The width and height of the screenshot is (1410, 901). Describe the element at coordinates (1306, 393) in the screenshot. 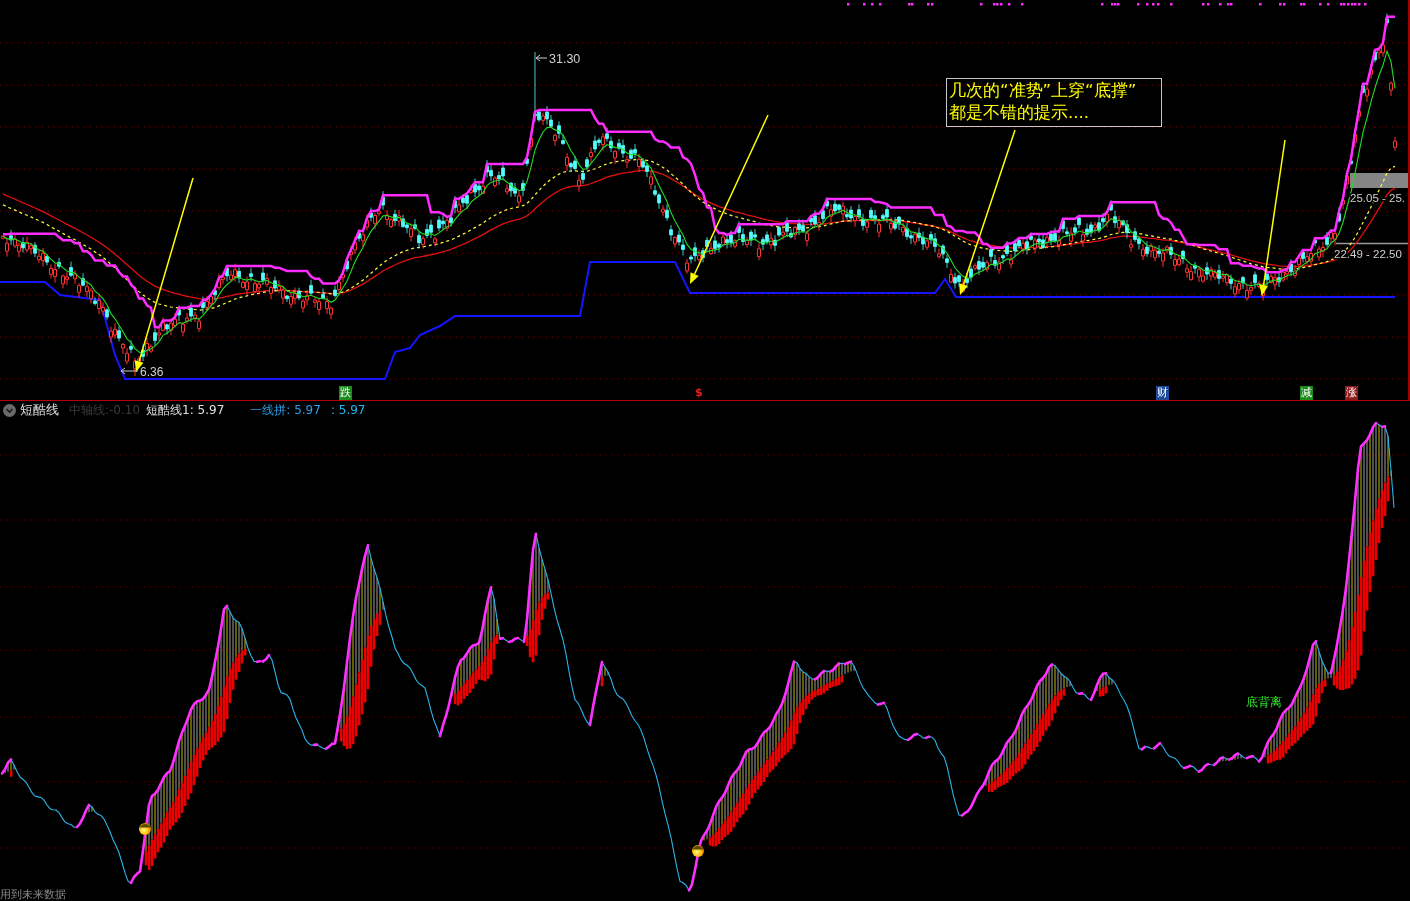

I see `signal-tag: 减` at that location.